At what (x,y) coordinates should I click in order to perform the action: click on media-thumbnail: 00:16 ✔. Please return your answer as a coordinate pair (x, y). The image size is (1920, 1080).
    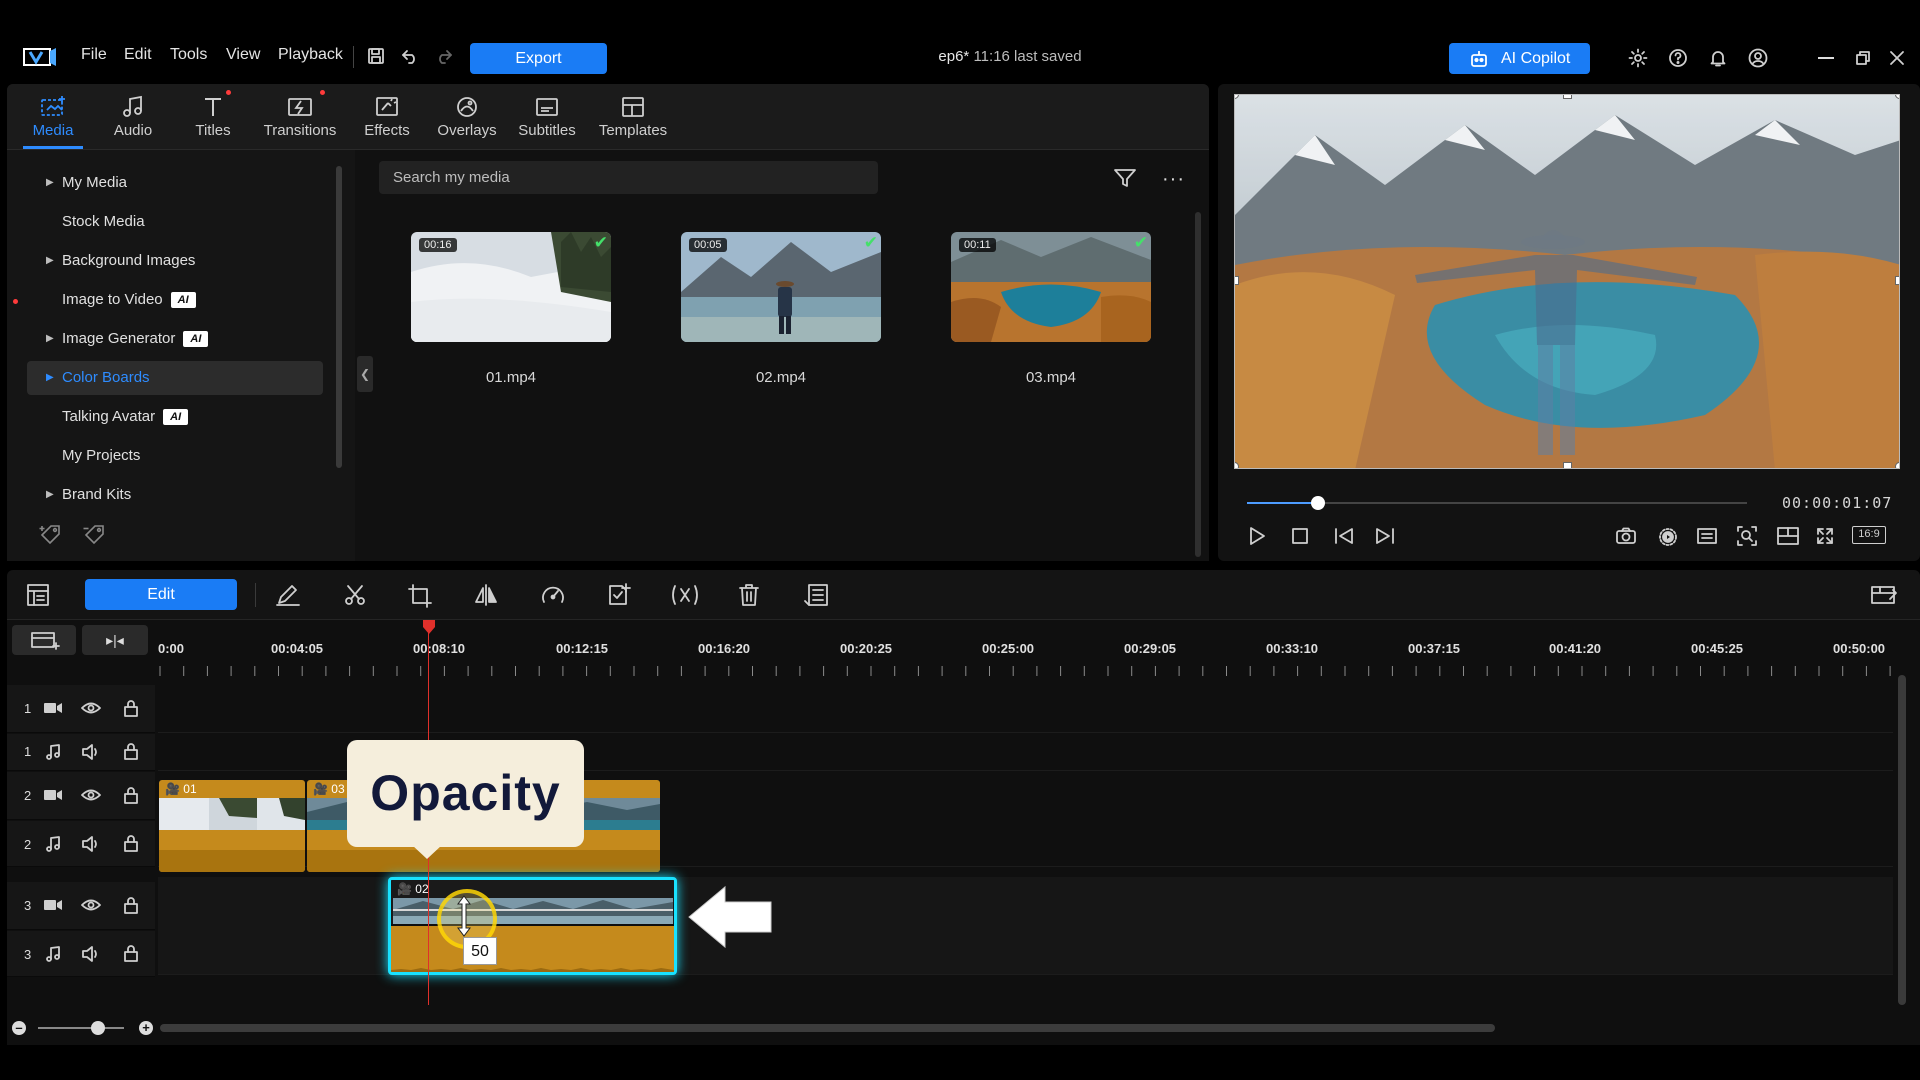
    Looking at the image, I should click on (511, 287).